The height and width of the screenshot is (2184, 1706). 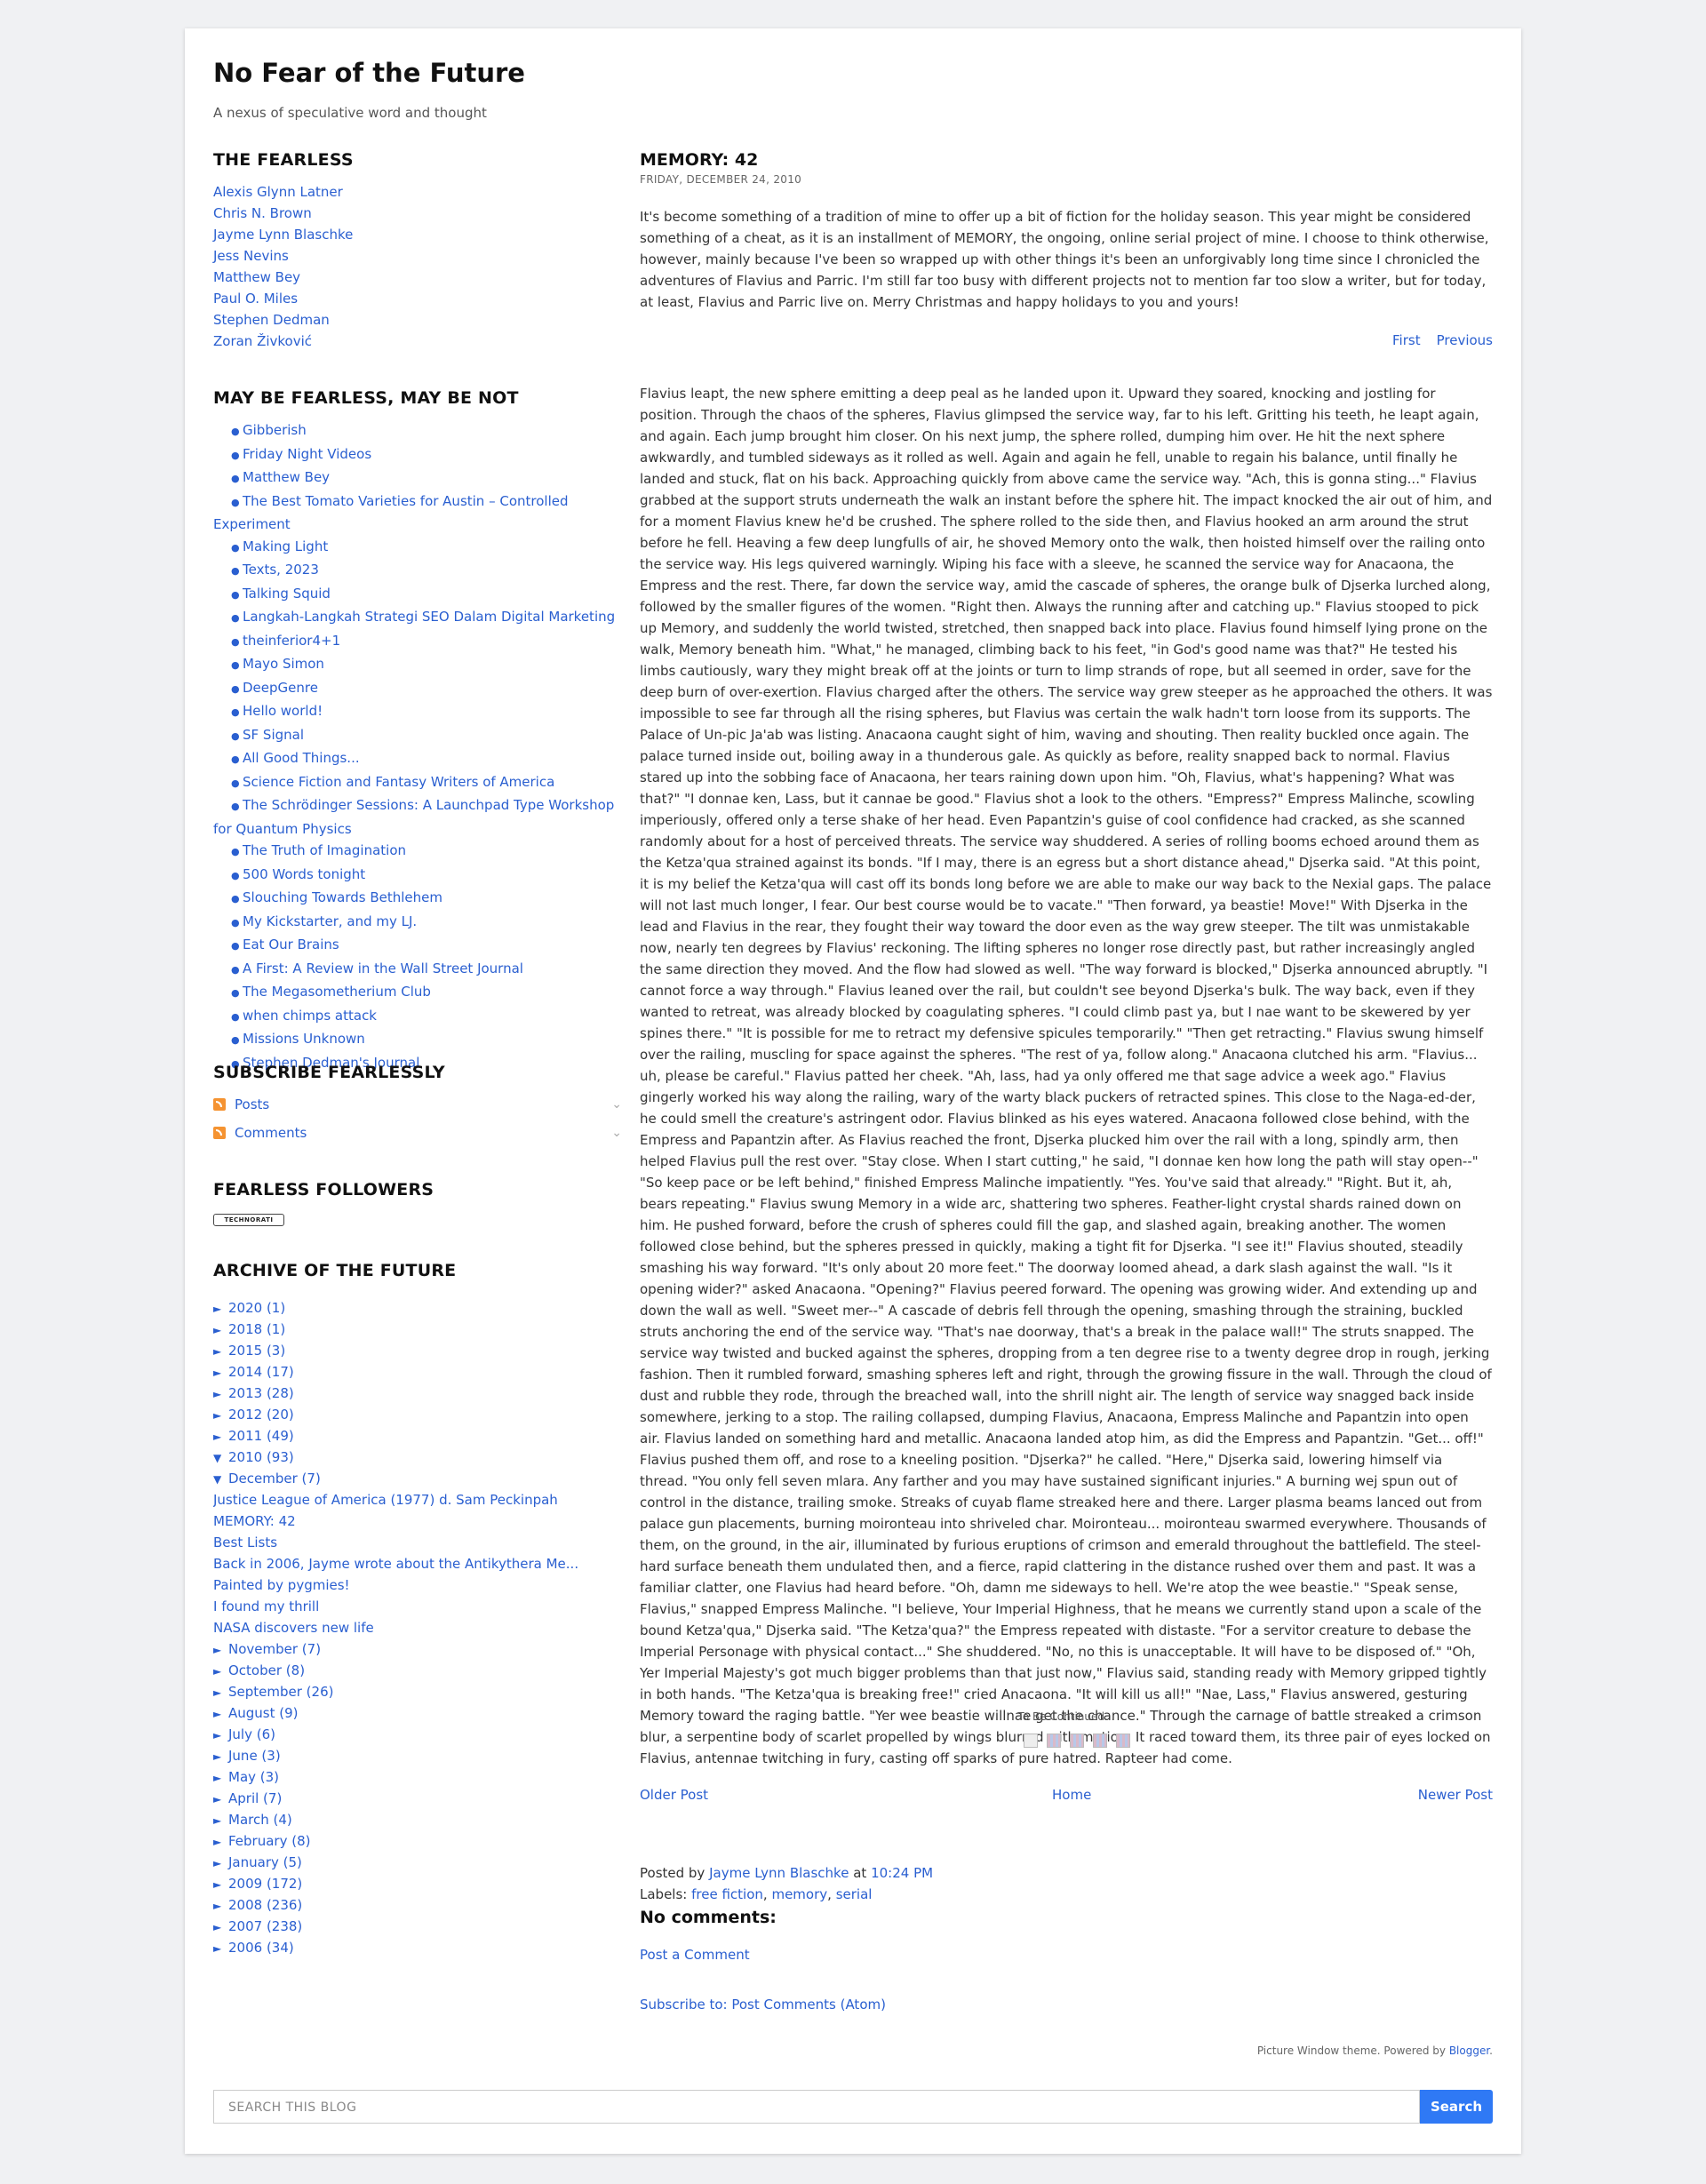 I want to click on blogroll-link: The Truth of Imagination, so click(x=324, y=850).